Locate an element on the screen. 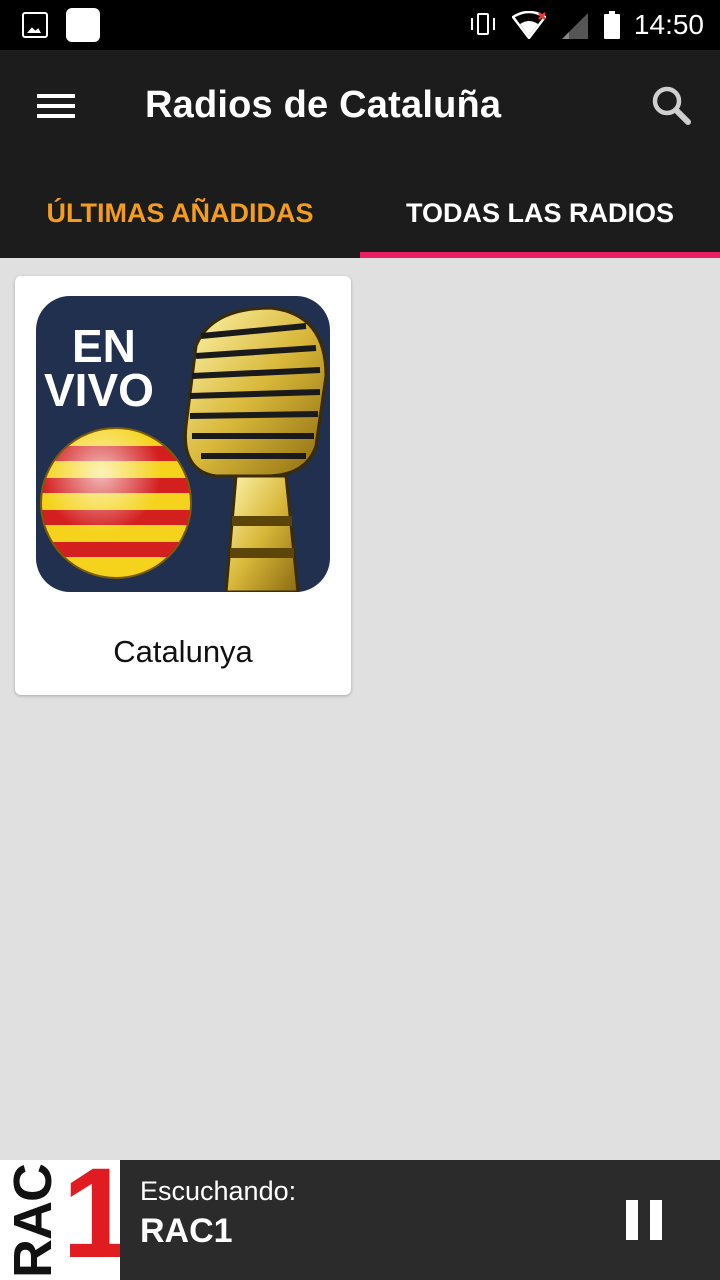 The width and height of the screenshot is (720, 1280). page-title: Radios de Cataluña is located at coordinates (323, 105).